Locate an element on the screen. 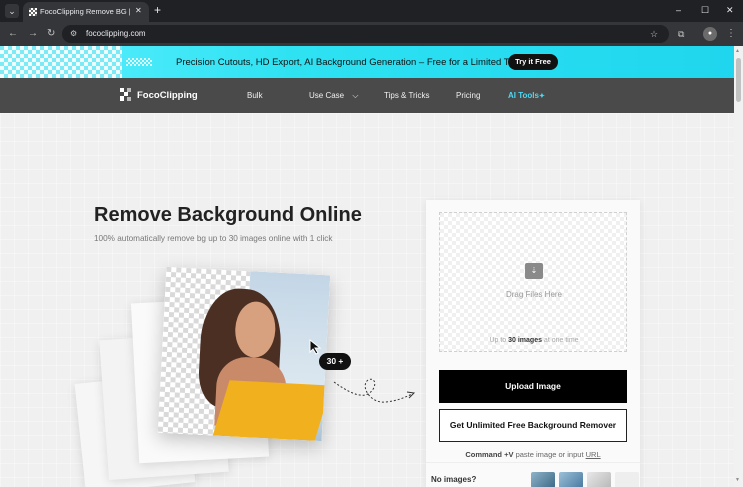  sample-images-row: No images? is located at coordinates (533, 474).